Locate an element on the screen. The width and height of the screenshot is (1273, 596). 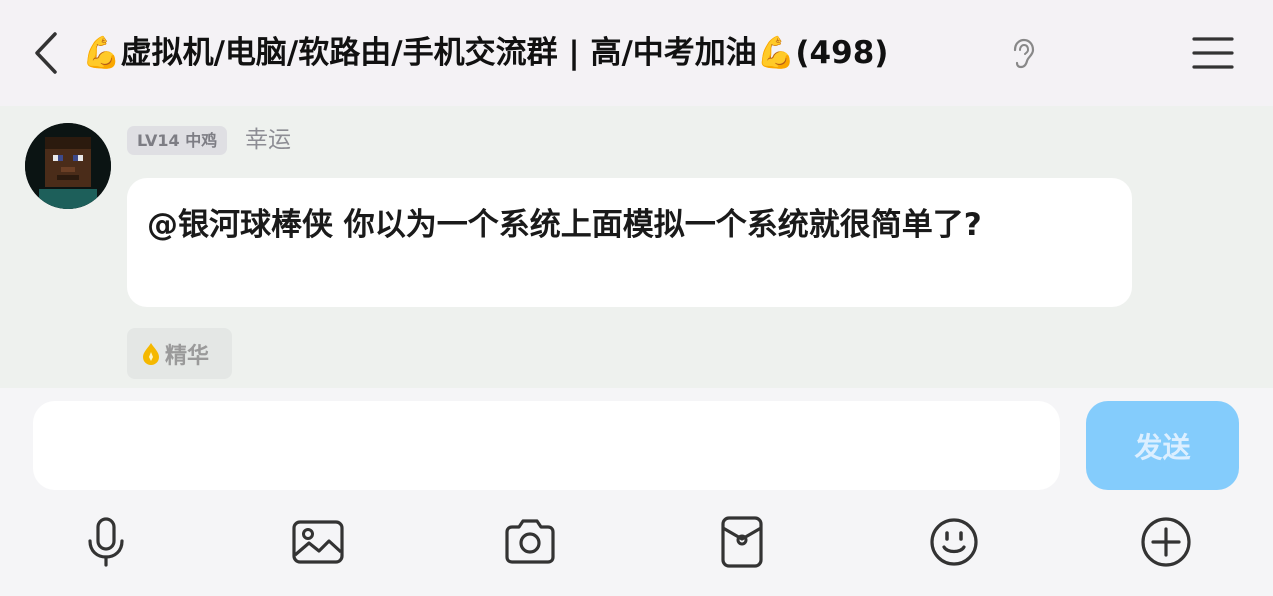
menu-button is located at coordinates (1213, 53).